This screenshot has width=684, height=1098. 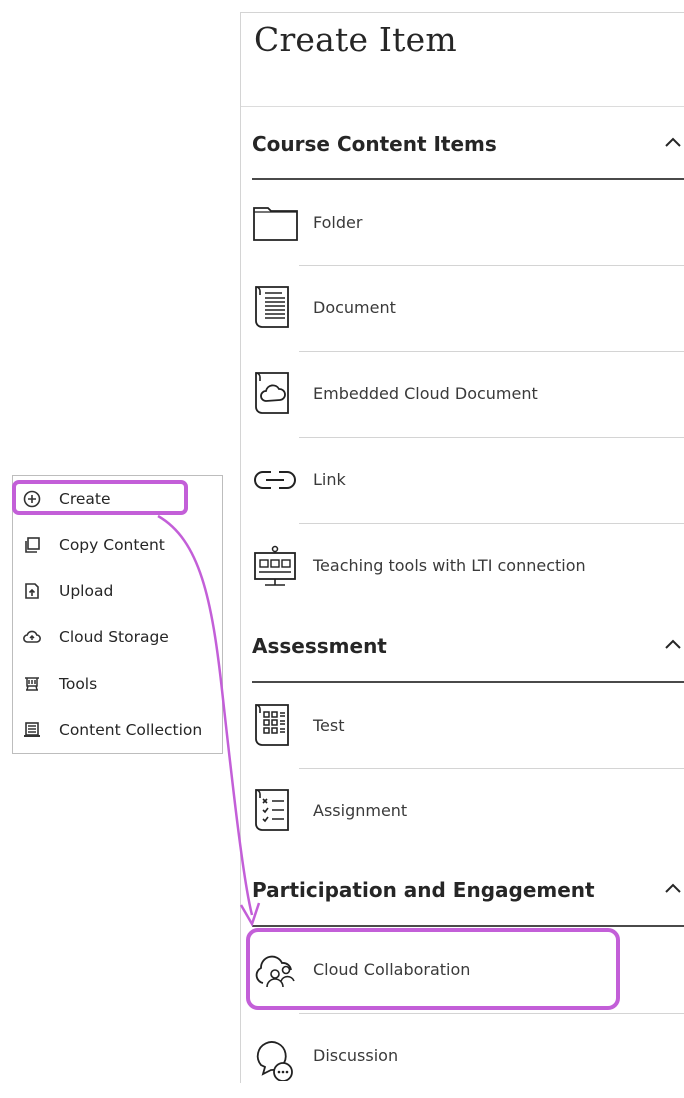 What do you see at coordinates (319, 646) in the screenshot?
I see `section-title: Assessment` at bounding box center [319, 646].